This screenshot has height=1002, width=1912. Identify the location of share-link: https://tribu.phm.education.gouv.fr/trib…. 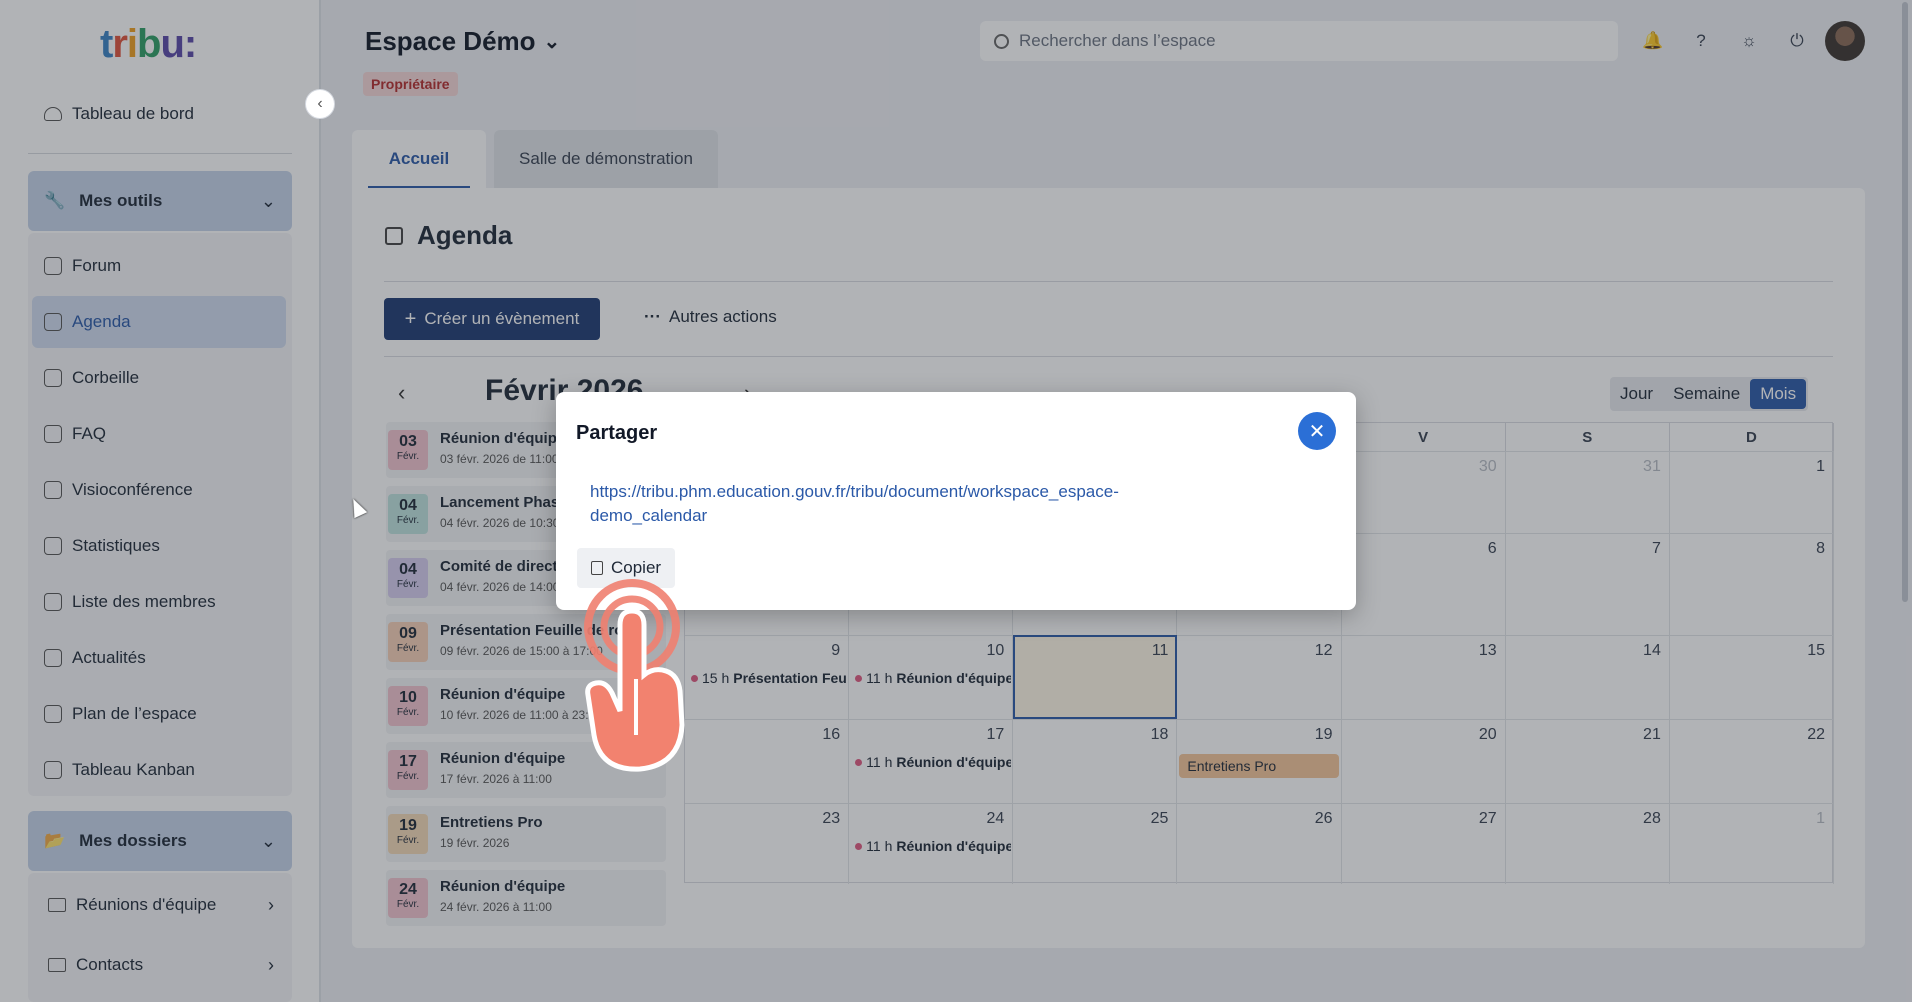
(910, 504).